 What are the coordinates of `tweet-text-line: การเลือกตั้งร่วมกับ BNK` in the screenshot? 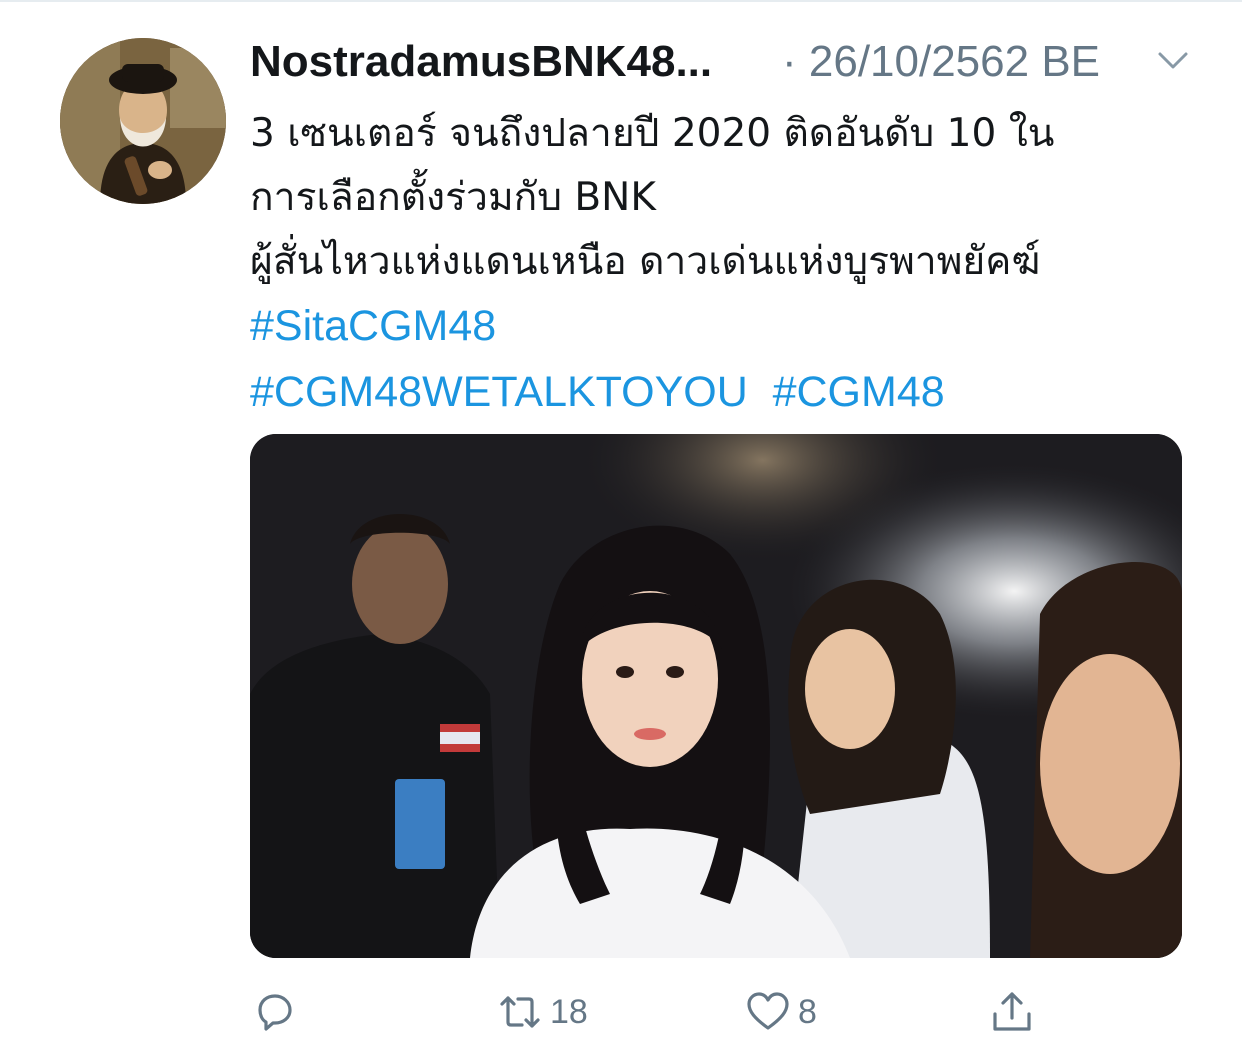 It's located at (453, 197).